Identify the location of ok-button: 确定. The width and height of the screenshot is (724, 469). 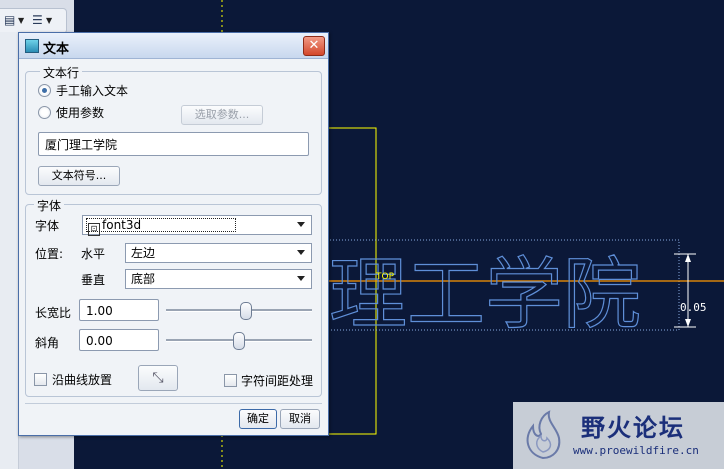
(258, 419).